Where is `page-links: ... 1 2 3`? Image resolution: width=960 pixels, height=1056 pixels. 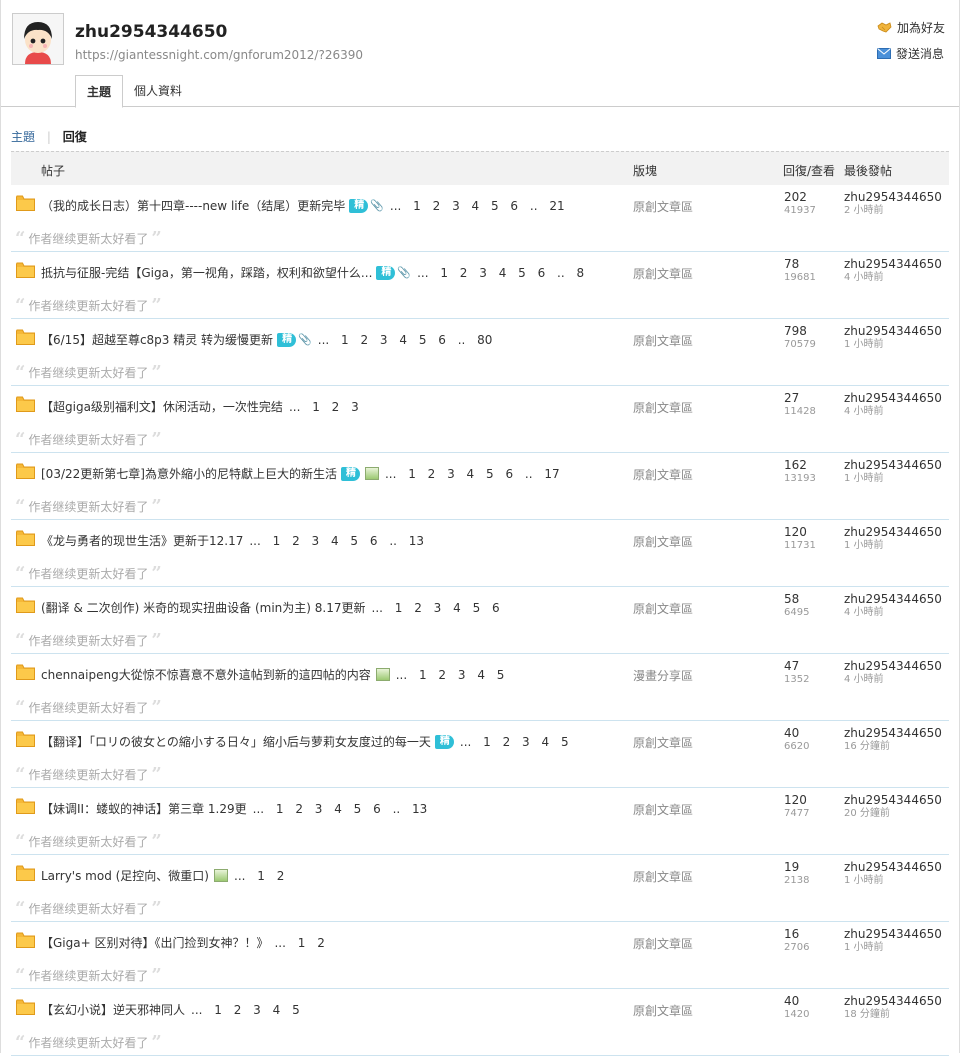
page-links: ... 1 2 3 is located at coordinates (324, 407).